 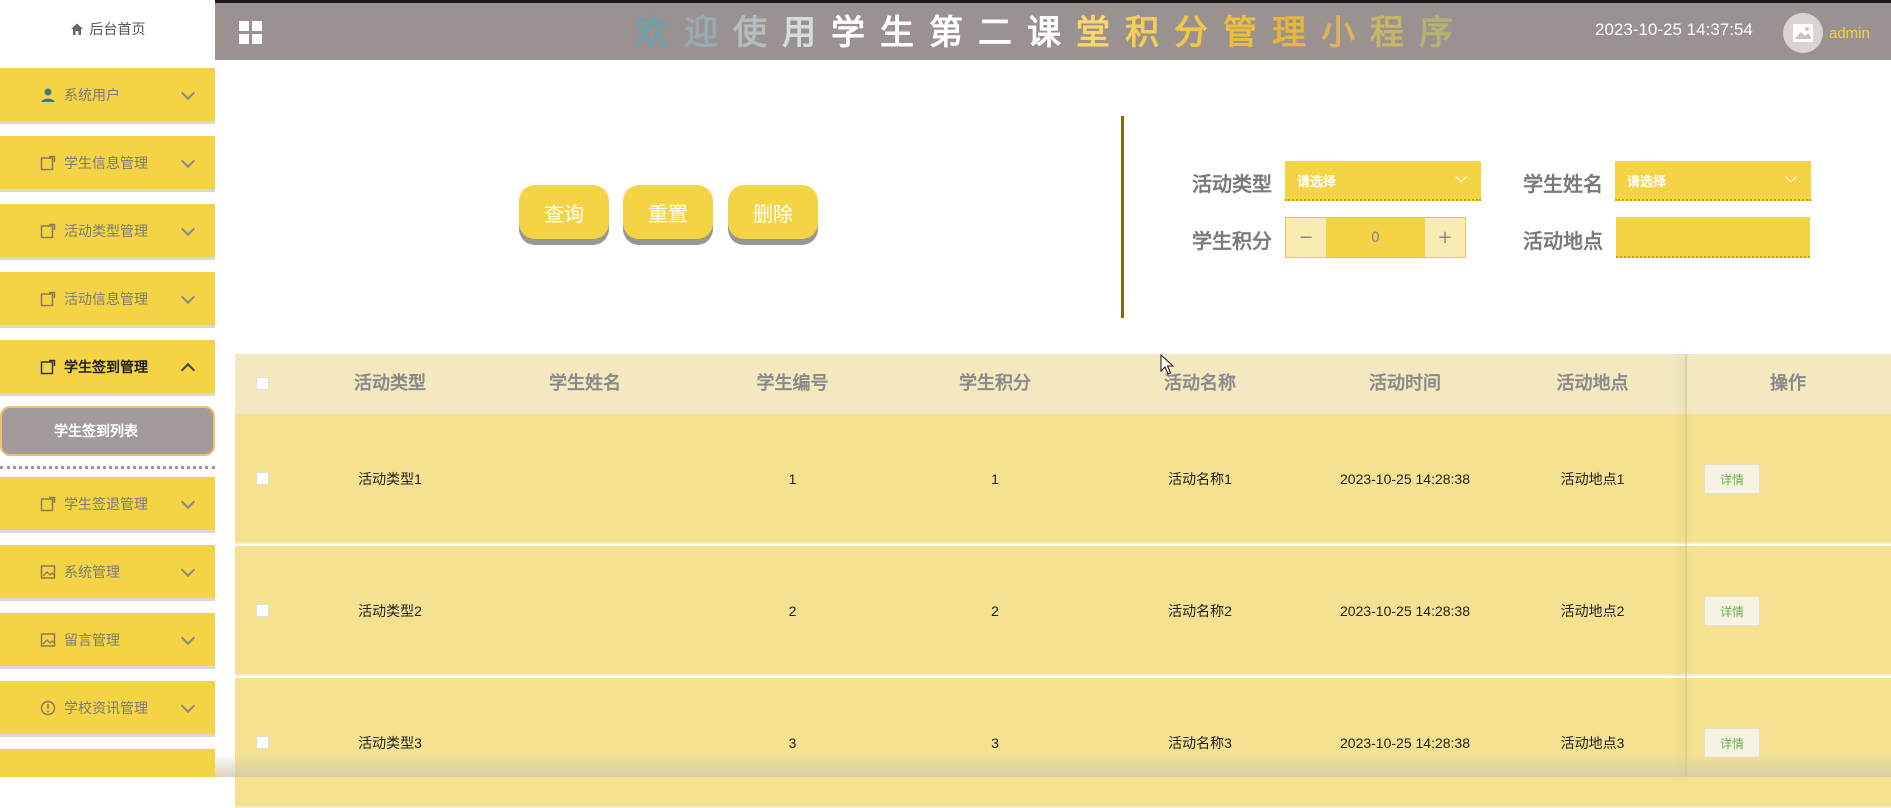 What do you see at coordinates (1686, 565) in the screenshot?
I see `fixed-column-shadow` at bounding box center [1686, 565].